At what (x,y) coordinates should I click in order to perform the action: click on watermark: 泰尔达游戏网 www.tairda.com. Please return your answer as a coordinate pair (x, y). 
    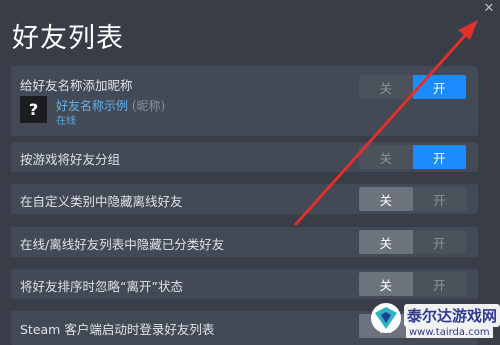
    Looking at the image, I should click on (433, 320).